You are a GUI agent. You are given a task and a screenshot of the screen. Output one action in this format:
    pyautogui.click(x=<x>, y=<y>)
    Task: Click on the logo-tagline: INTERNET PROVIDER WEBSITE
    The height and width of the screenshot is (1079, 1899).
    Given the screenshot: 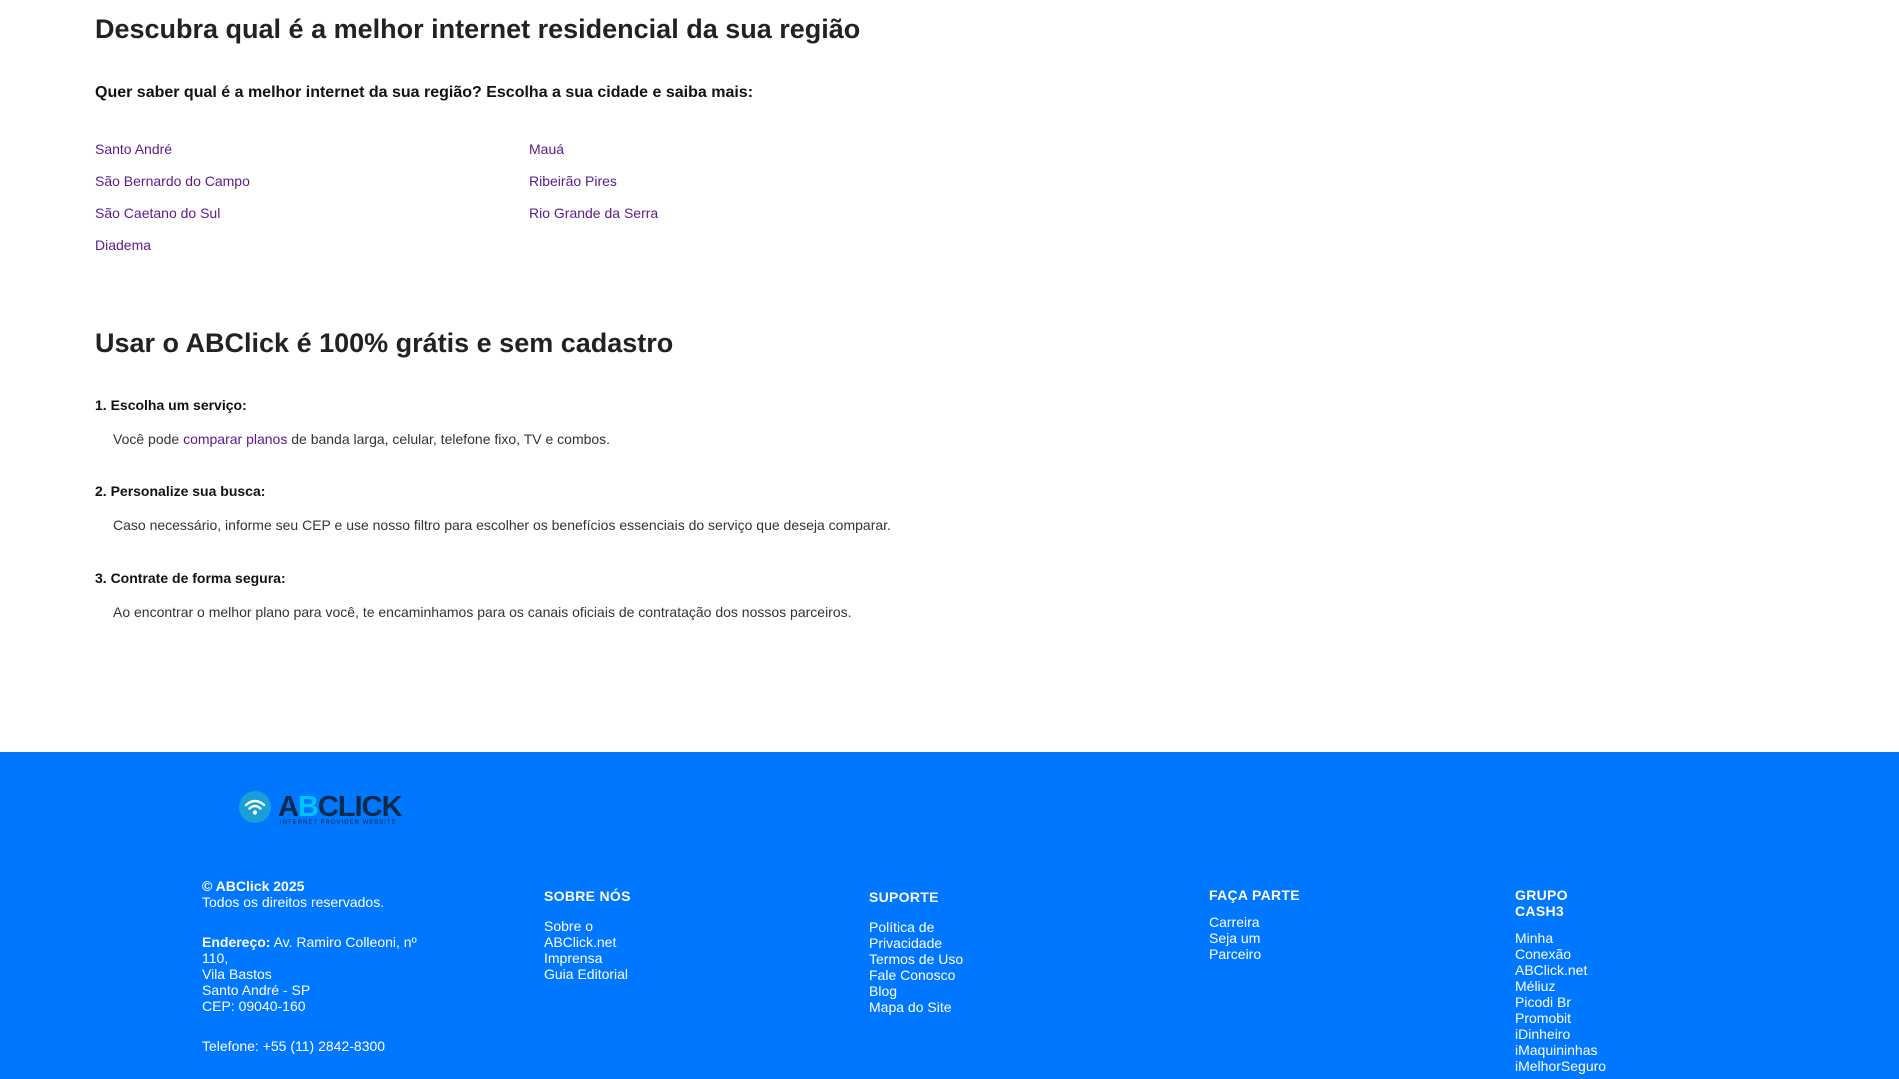 What is the action you would take?
    pyautogui.click(x=338, y=823)
    